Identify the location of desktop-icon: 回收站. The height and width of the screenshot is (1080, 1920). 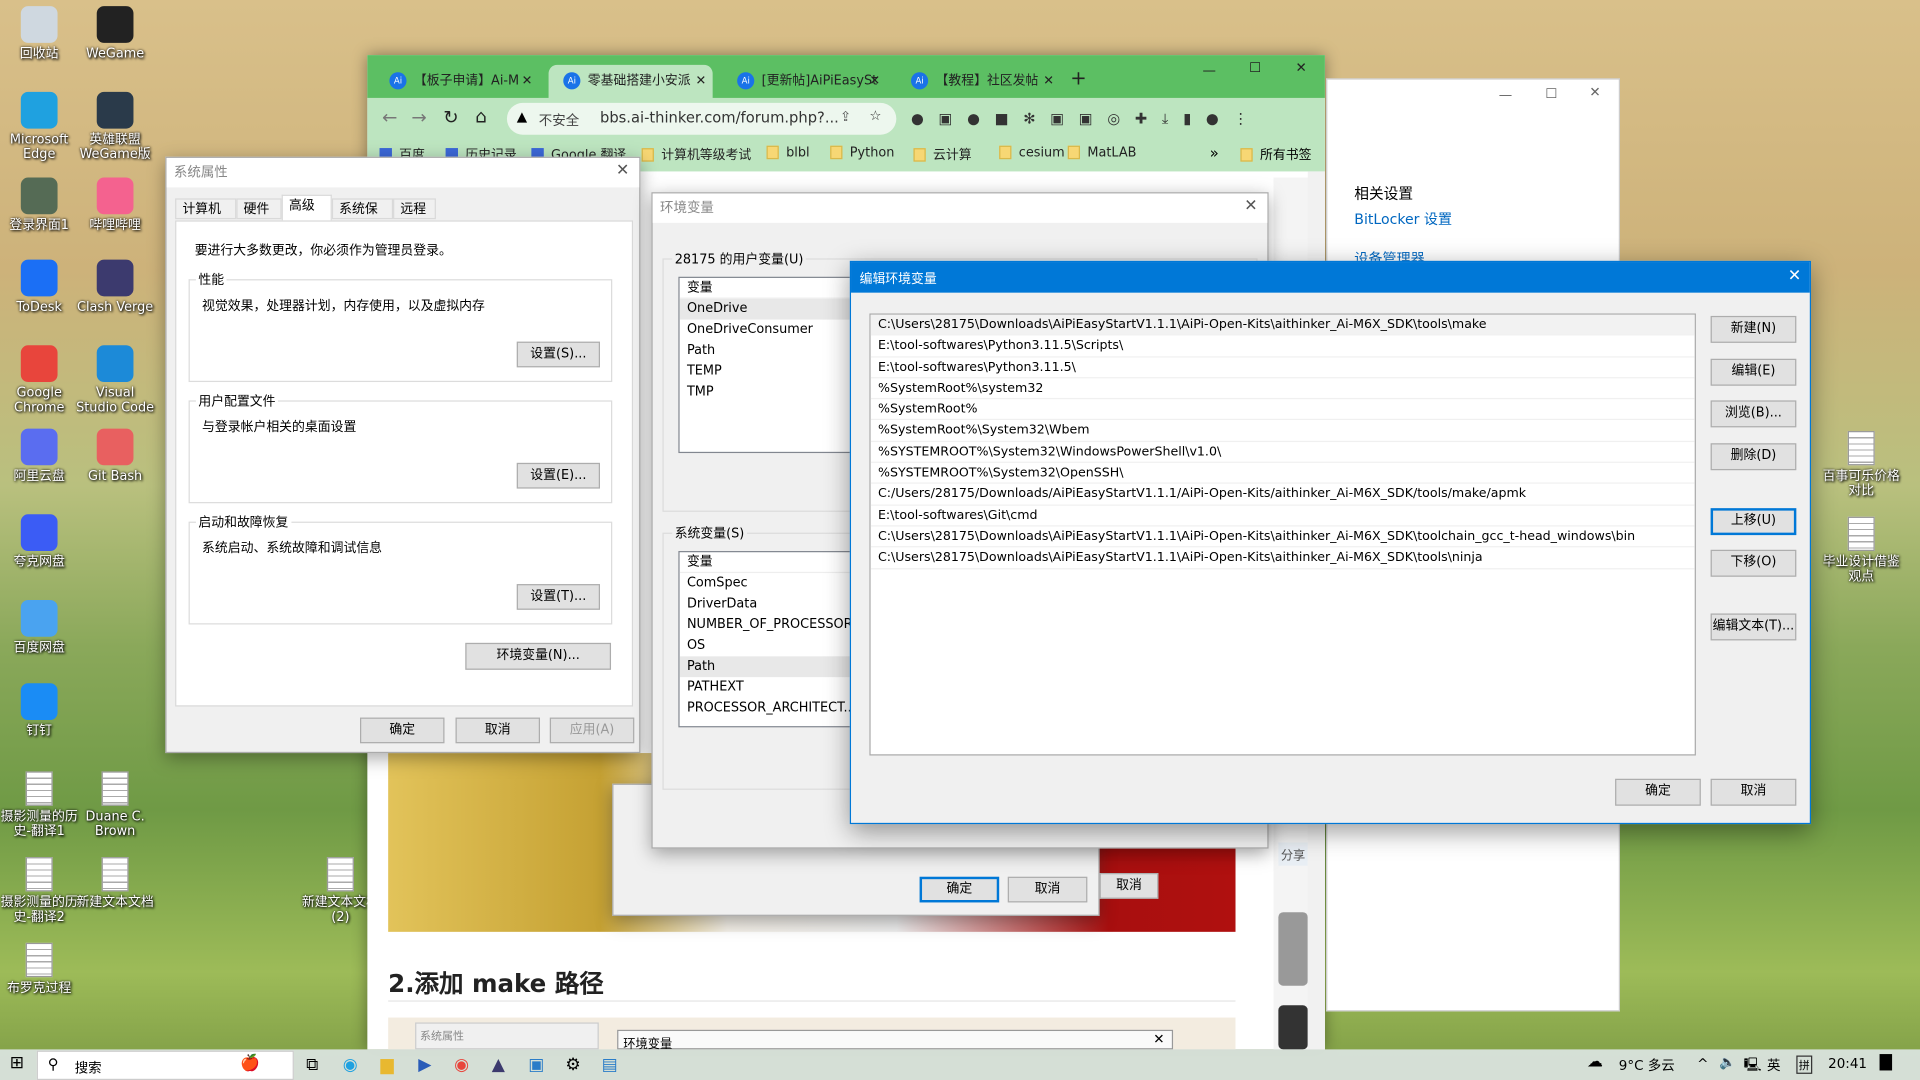
(39, 33).